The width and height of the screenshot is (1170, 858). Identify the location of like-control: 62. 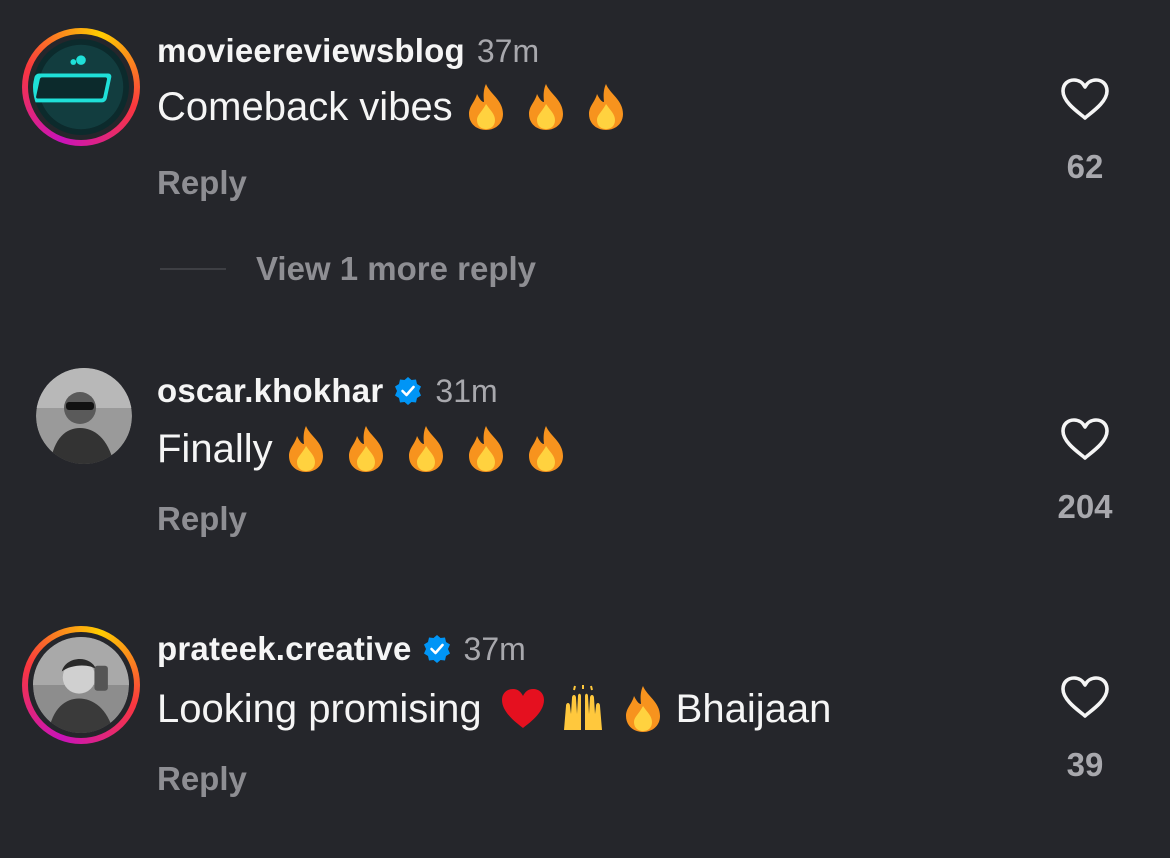
(1085, 131).